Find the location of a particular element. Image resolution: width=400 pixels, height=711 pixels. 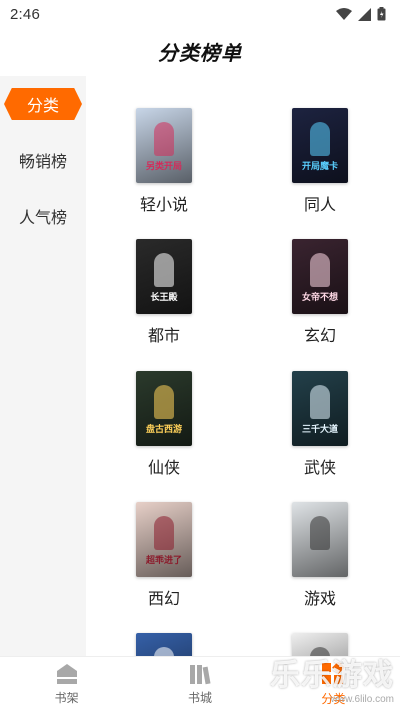

bottom-nav: 书架 书城 分类 is located at coordinates (200, 683).